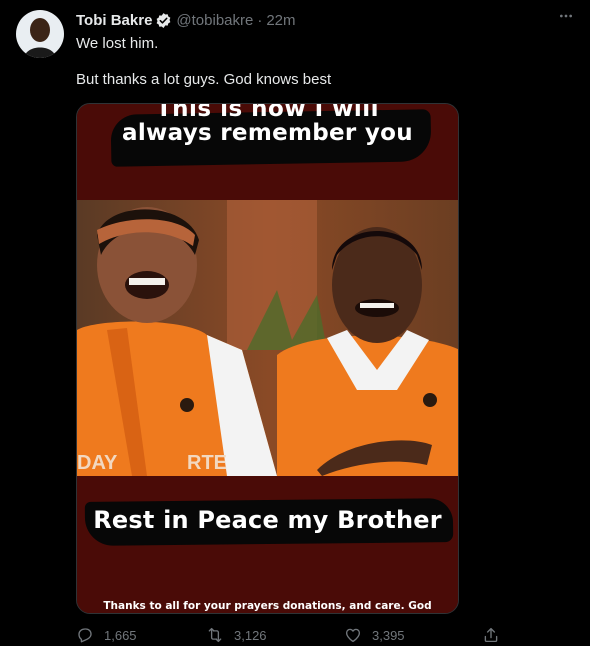 The height and width of the screenshot is (646, 590). What do you see at coordinates (267, 152) in the screenshot?
I see `media-top-banner: This is how I will always remember you` at bounding box center [267, 152].